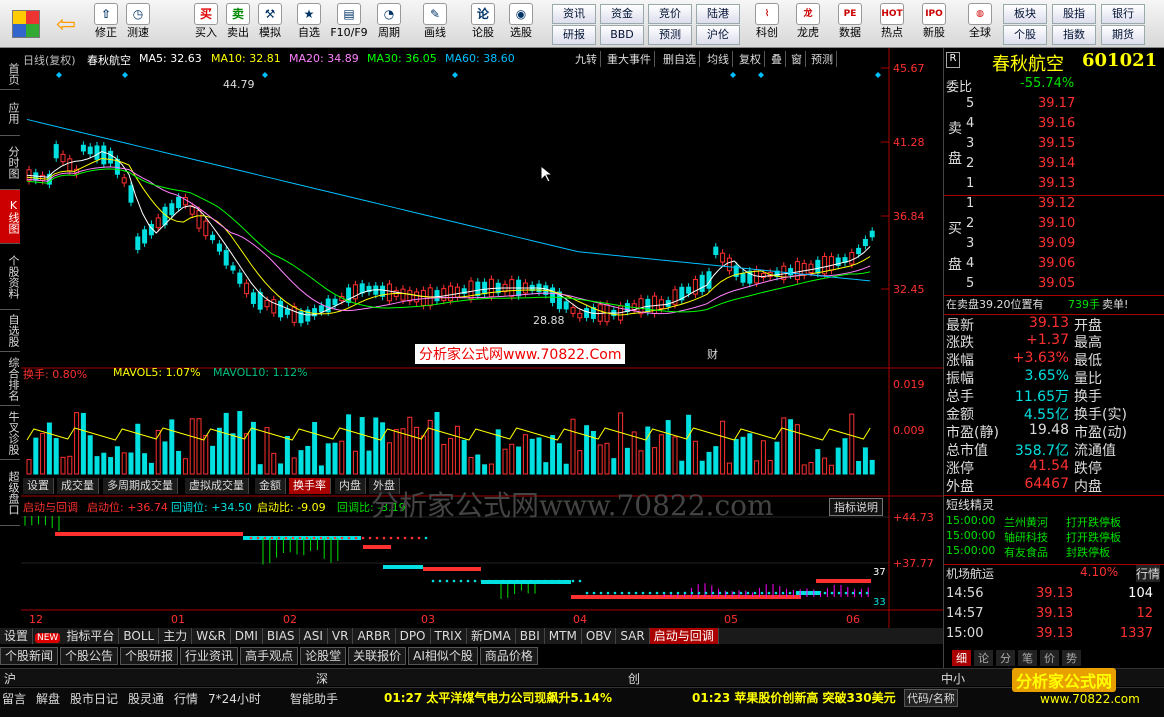 The width and height of the screenshot is (1164, 717). I want to click on status-item: 股灵通, so click(146, 698).